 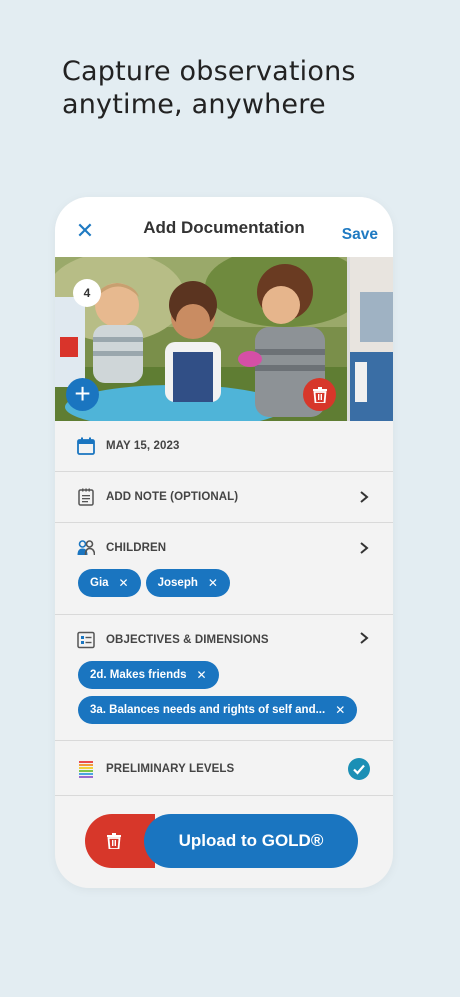 I want to click on date-value: MAY 15, 2023, so click(x=143, y=446).